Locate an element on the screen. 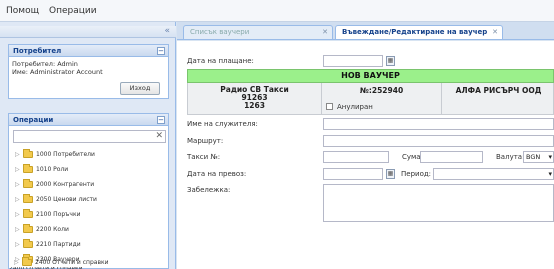  menu-help: Помощ is located at coordinates (22, 11).